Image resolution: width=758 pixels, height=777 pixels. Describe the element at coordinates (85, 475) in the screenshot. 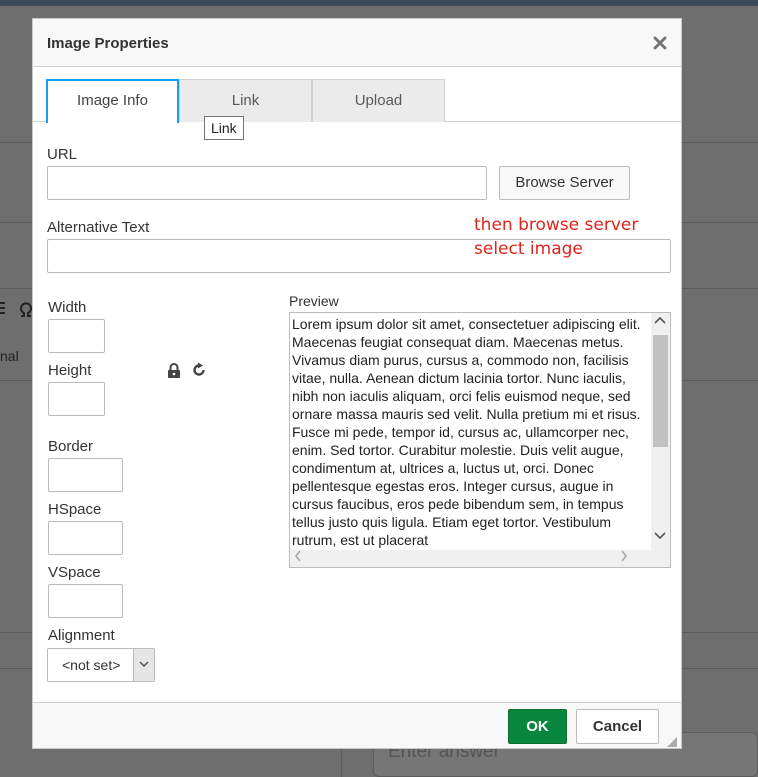

I see `border-input` at that location.